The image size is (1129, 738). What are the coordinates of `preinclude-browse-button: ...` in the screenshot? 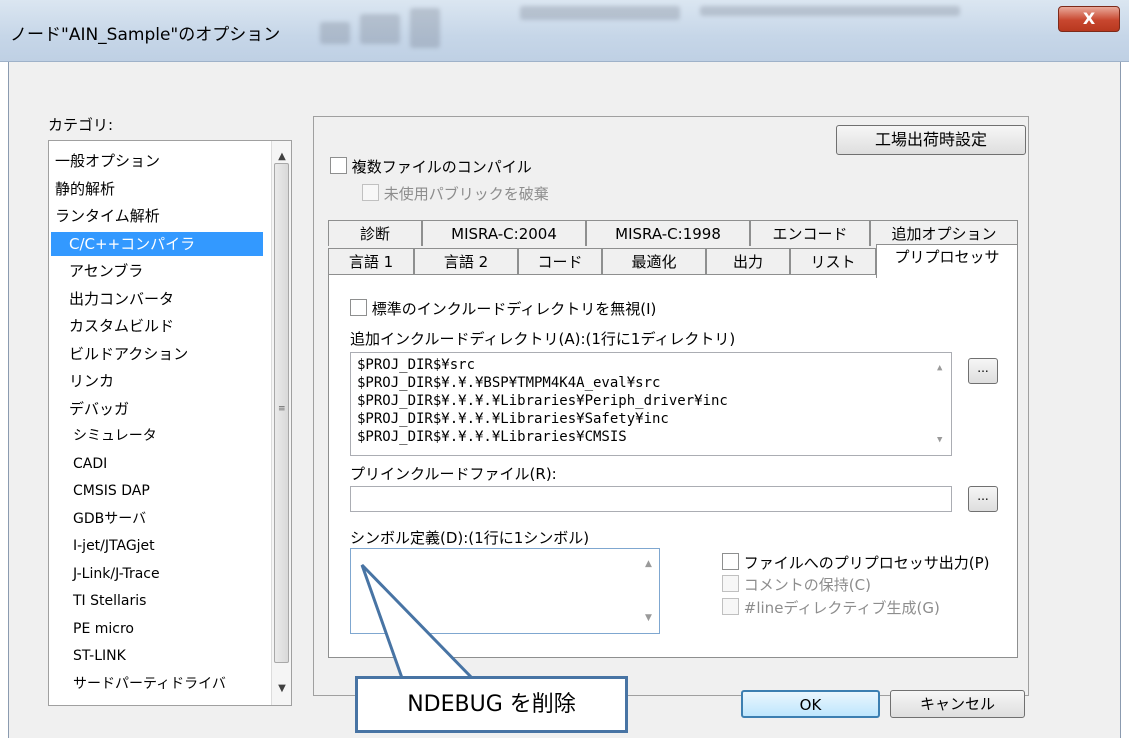 It's located at (983, 499).